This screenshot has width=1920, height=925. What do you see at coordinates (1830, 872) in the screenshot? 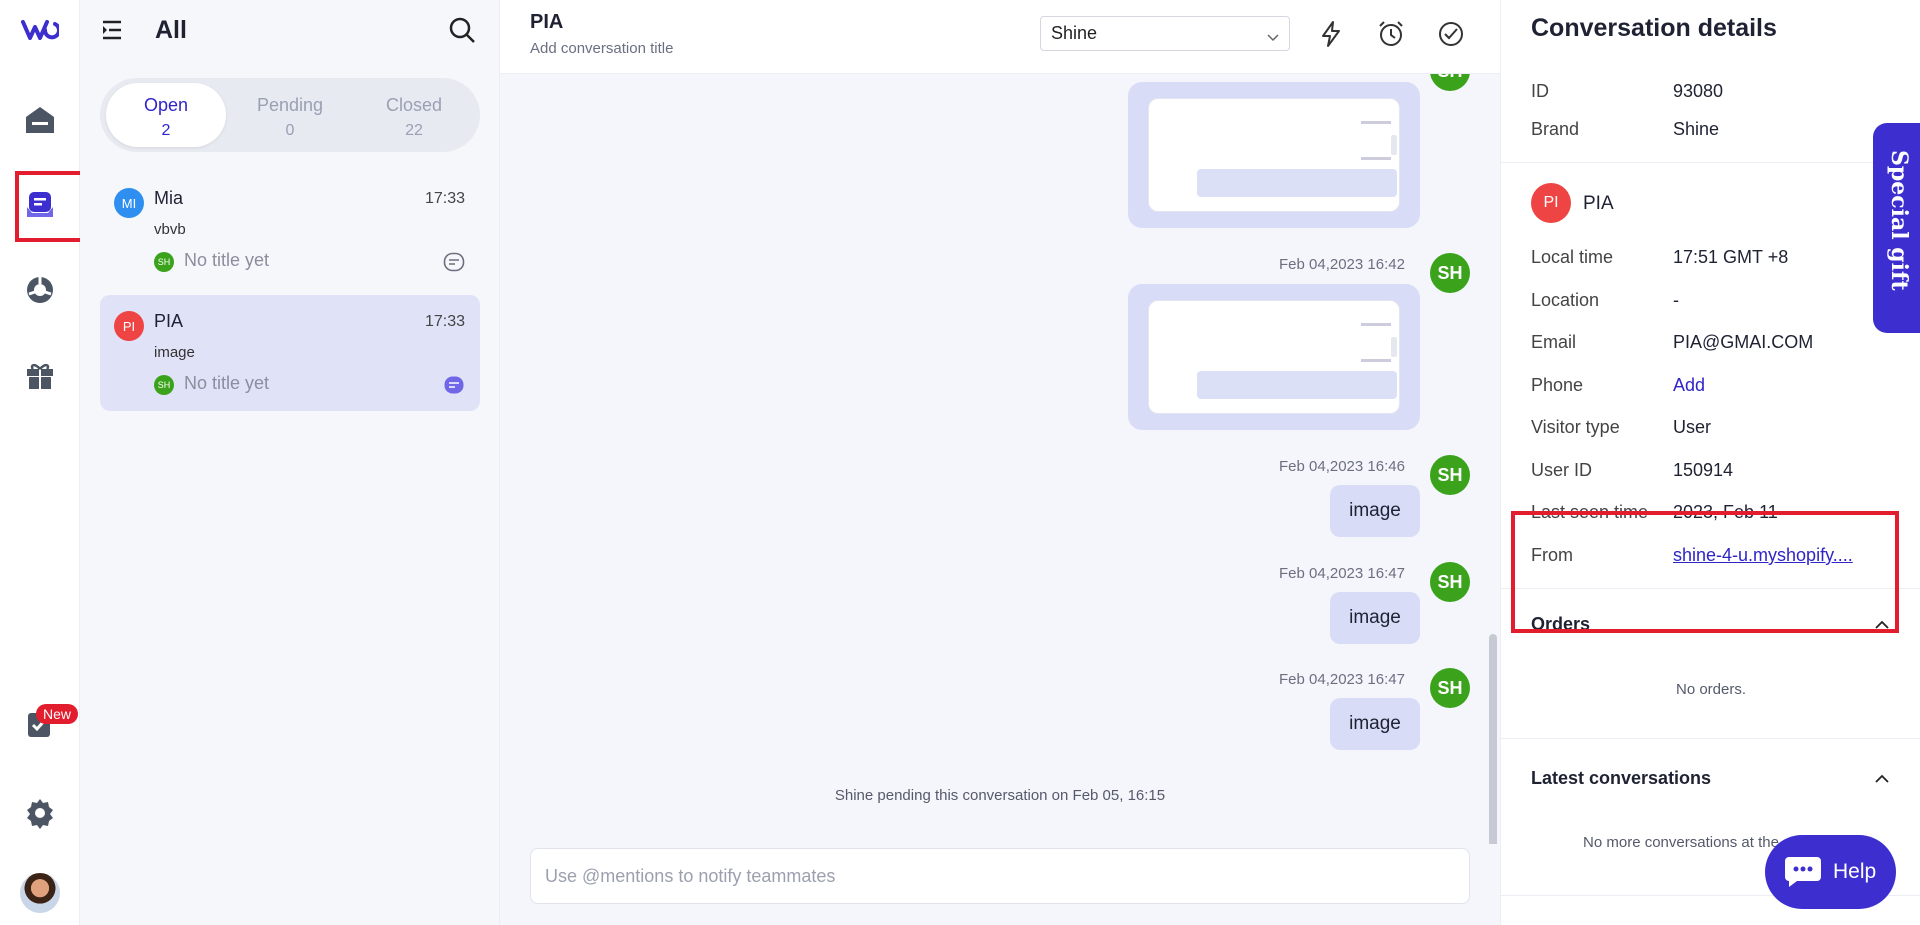
I see `help-button: Help` at bounding box center [1830, 872].